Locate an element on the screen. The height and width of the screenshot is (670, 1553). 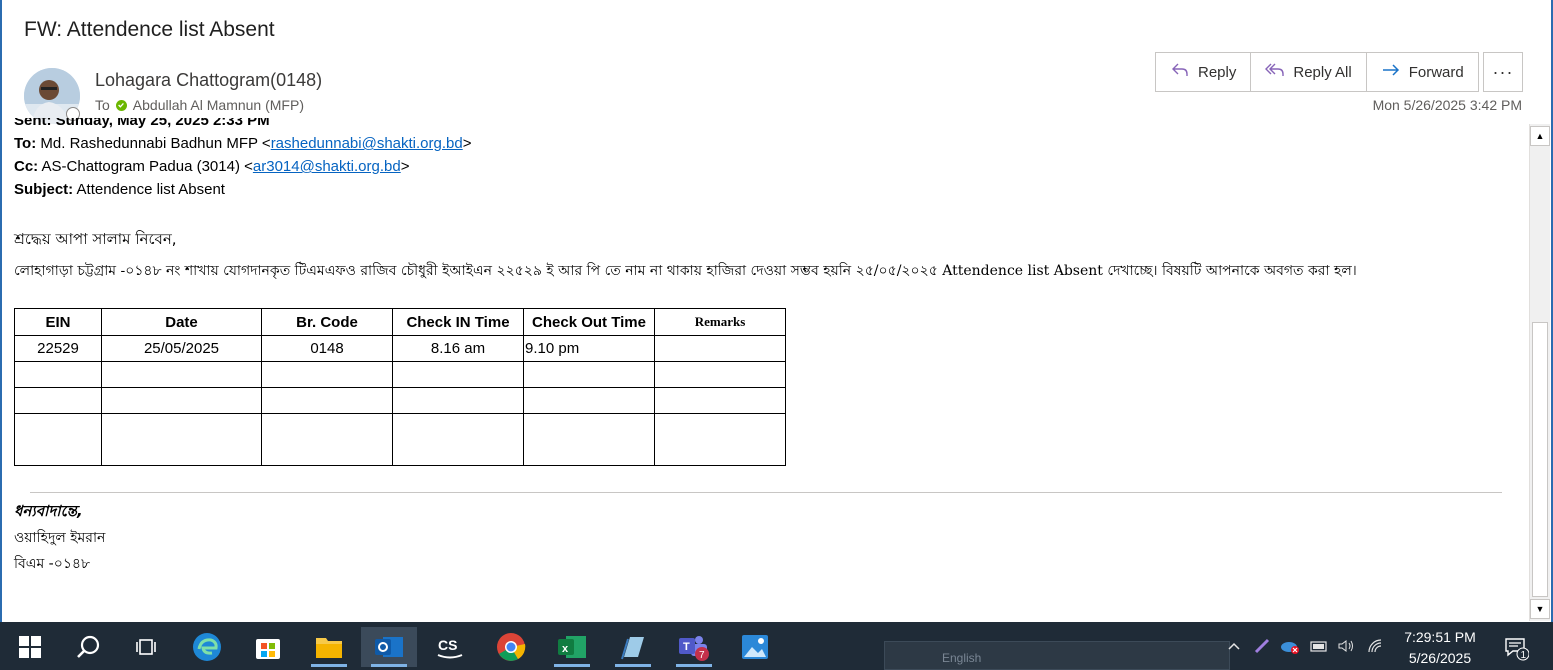
header-check-in: Check IN Time is located at coordinates (458, 322).